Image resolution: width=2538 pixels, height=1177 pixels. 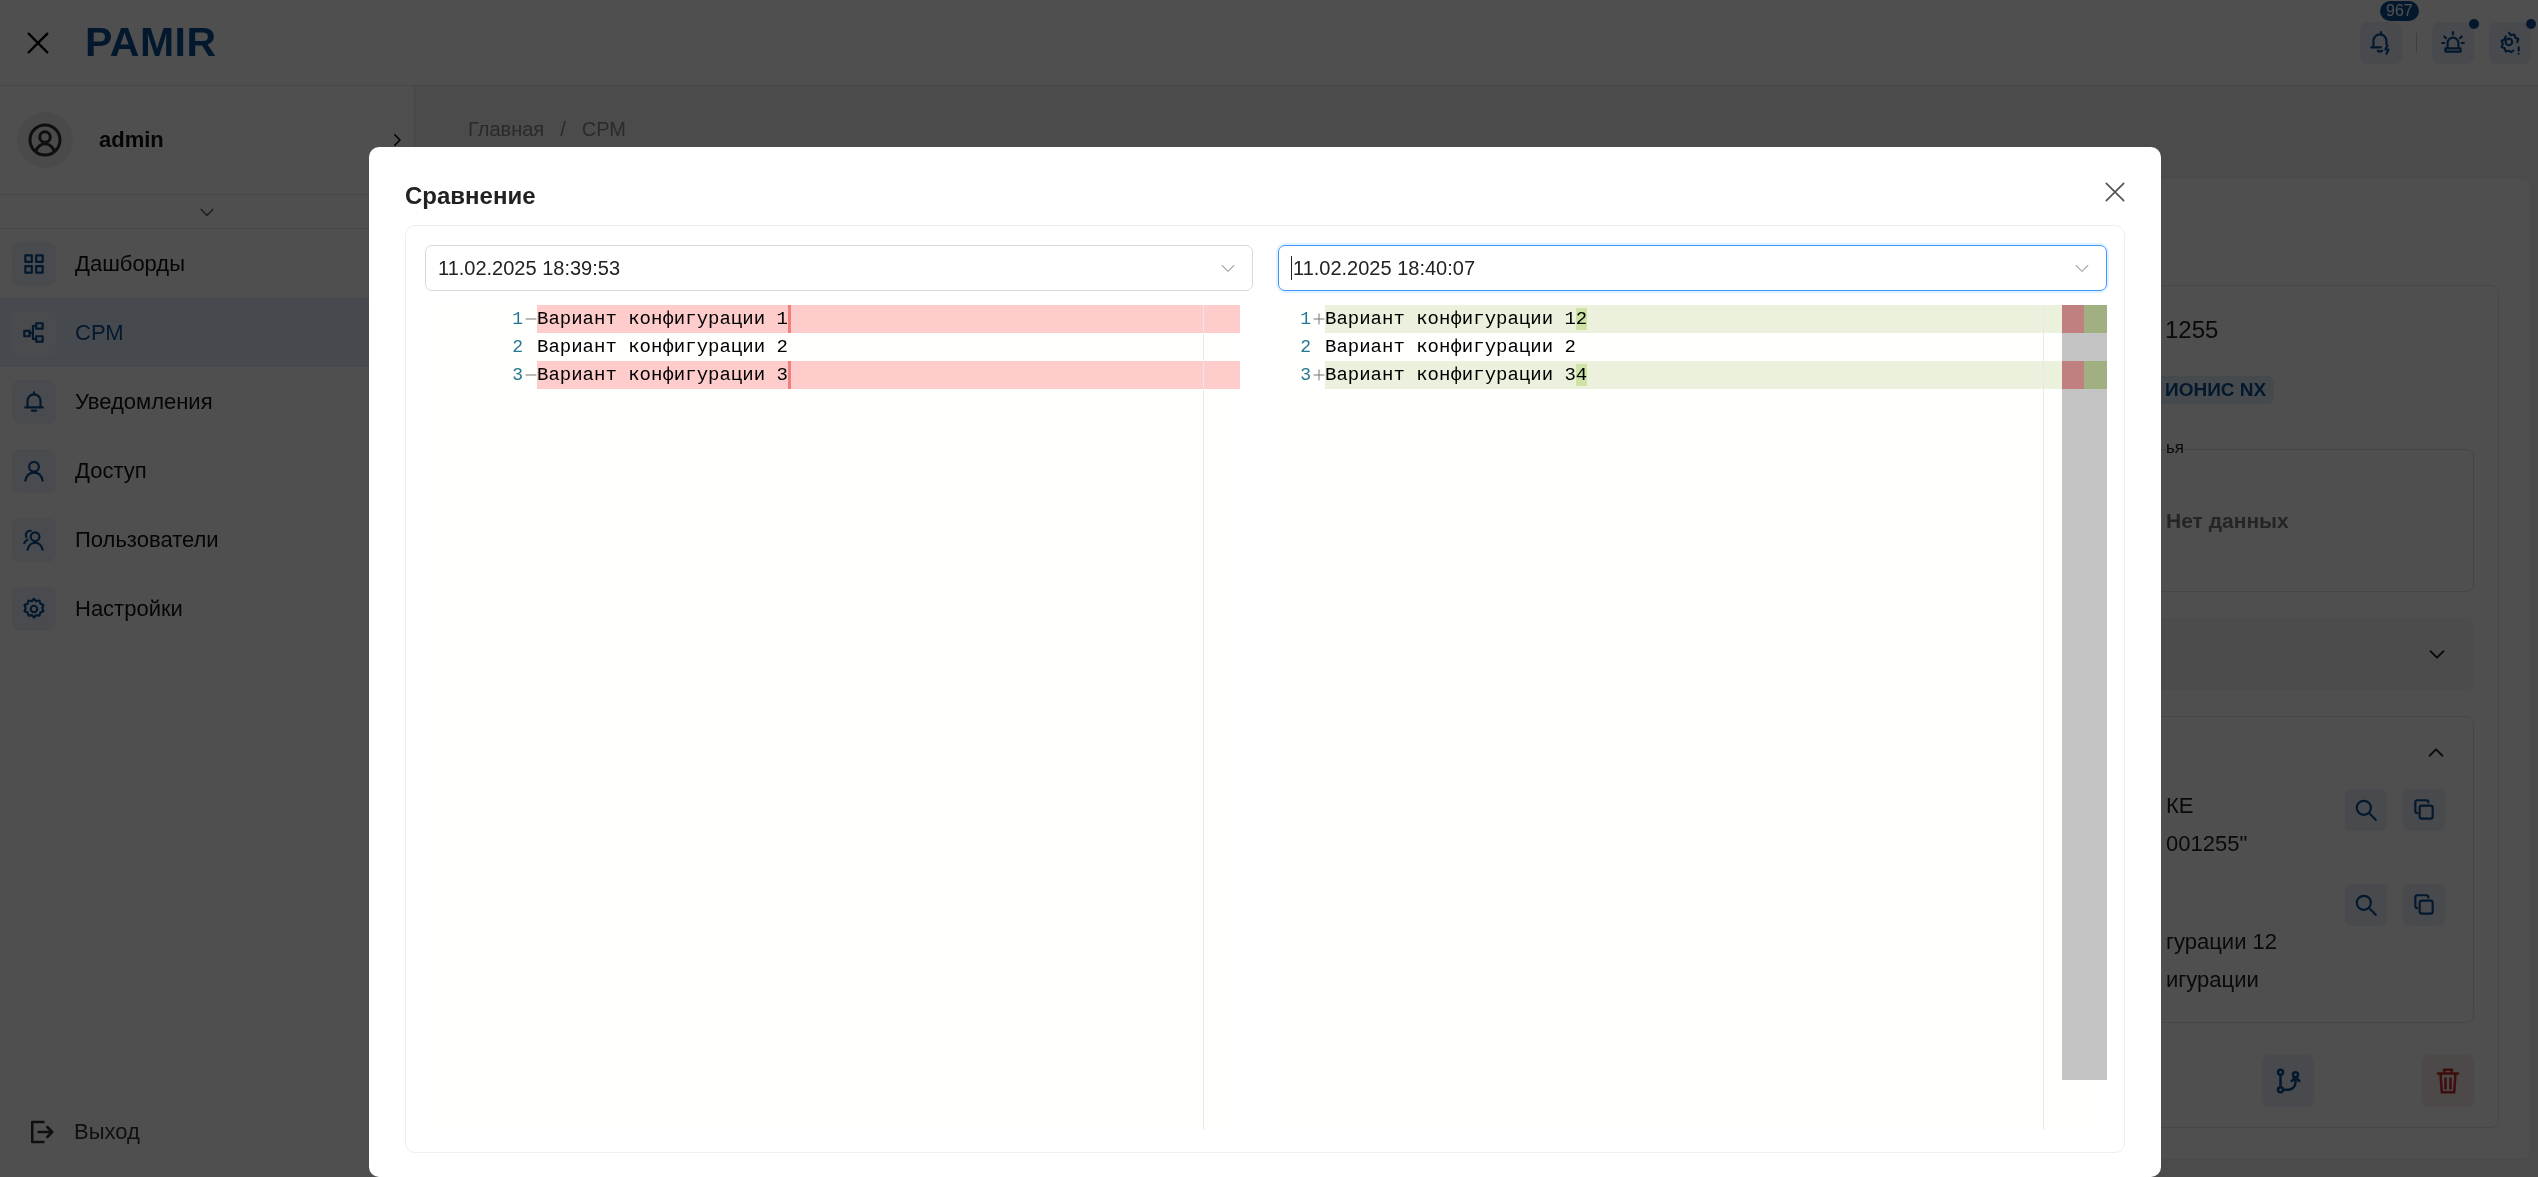 I want to click on nav-item: Пользователи, so click(x=207, y=539).